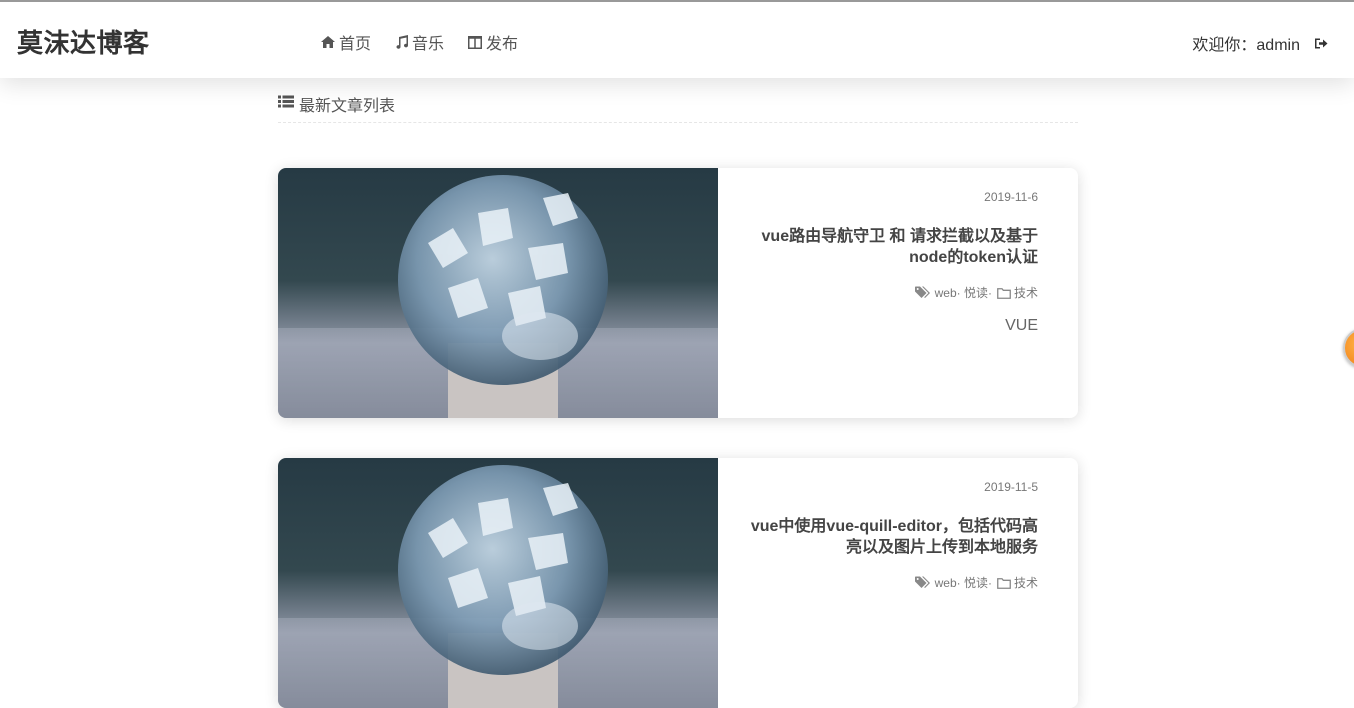  I want to click on post-summary: VUE, so click(1021, 325).